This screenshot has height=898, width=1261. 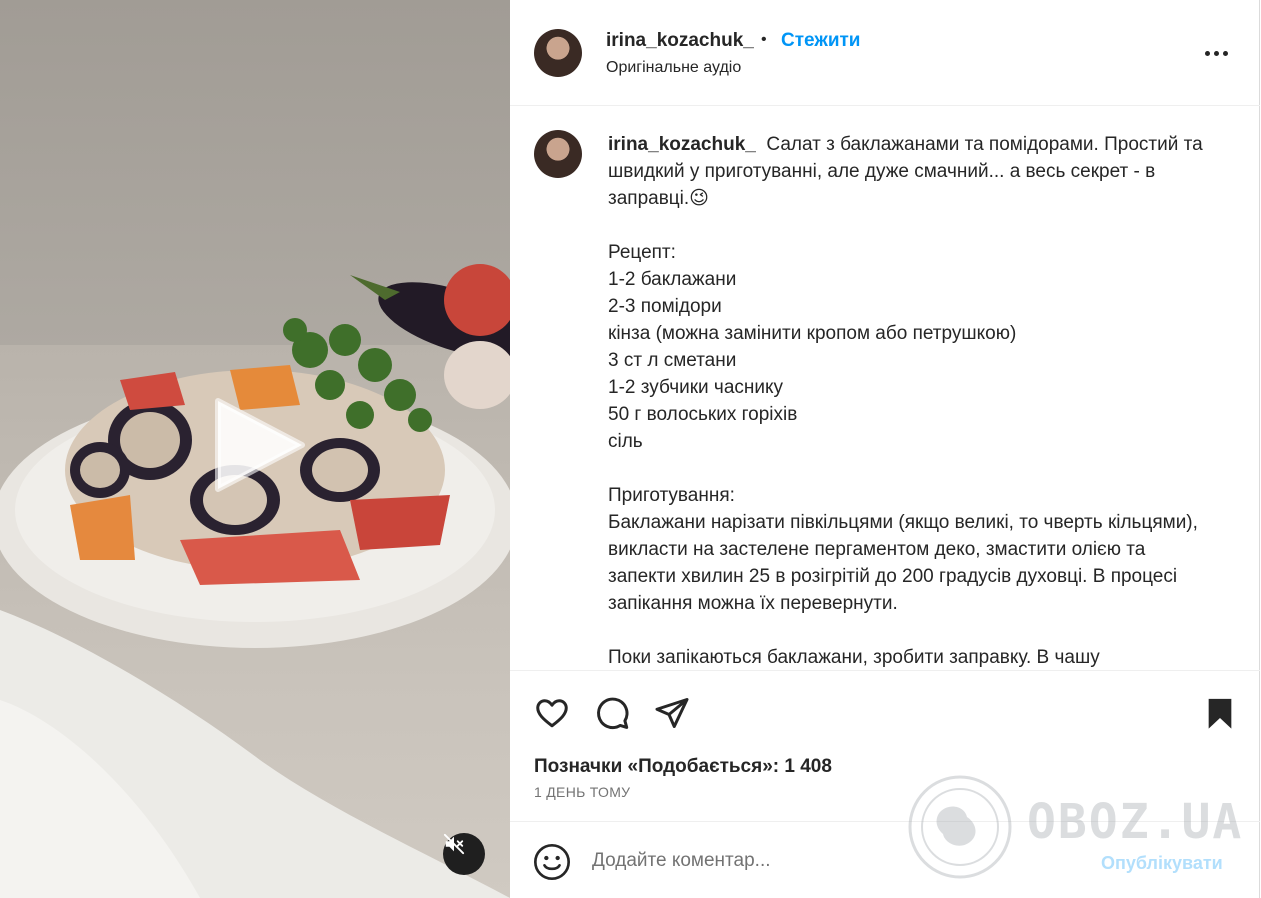 I want to click on mute-button, so click(x=464, y=854).